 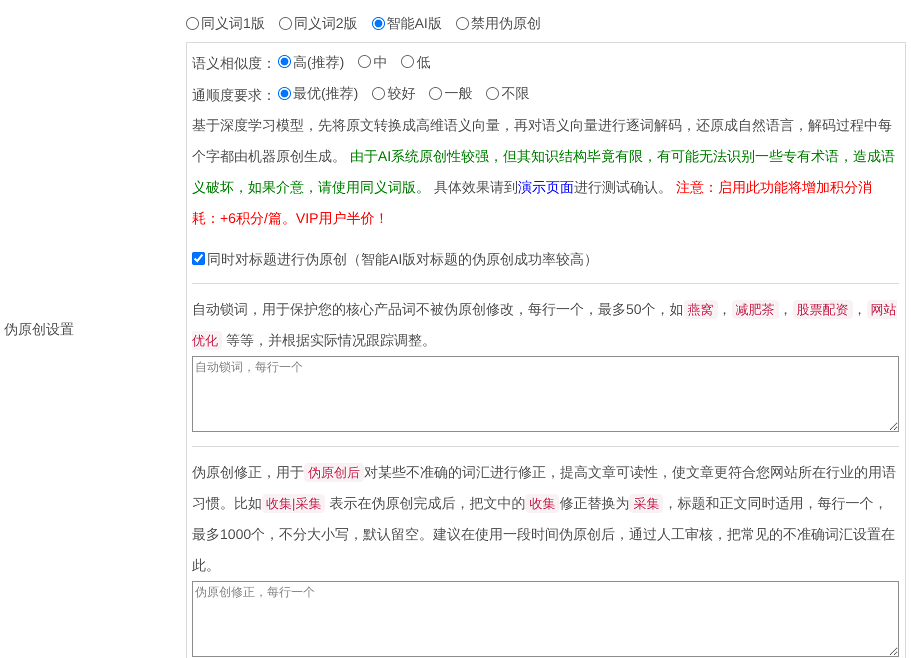 I want to click on section-label: 伪原创设置, so click(x=38, y=329).